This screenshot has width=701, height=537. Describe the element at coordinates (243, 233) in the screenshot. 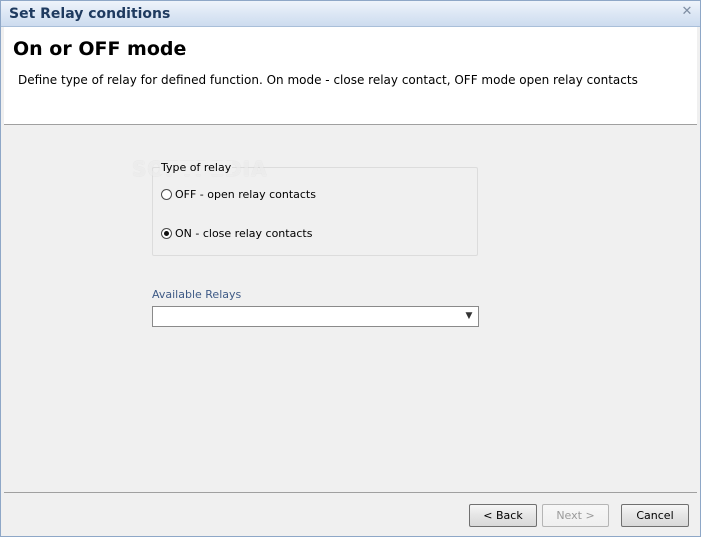

I see `radio-on-label: ON - close relay contacts` at that location.